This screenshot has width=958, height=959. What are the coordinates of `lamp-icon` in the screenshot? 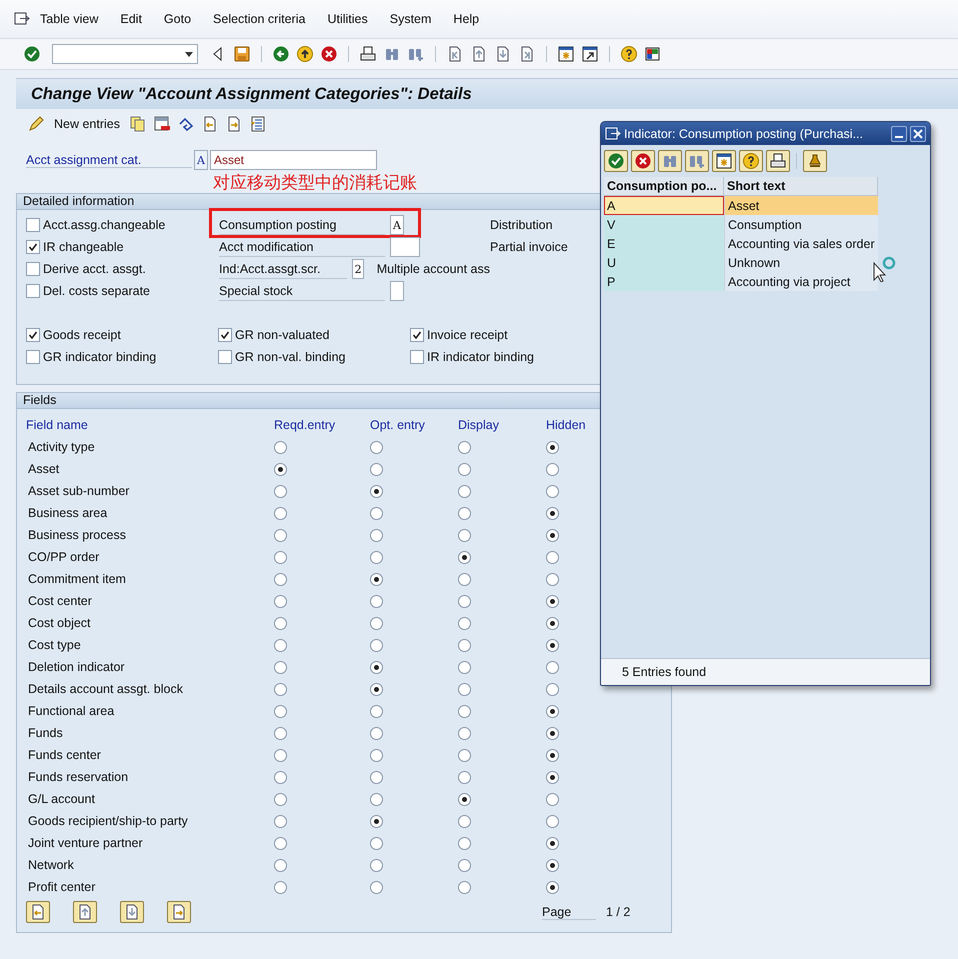 It's located at (815, 161).